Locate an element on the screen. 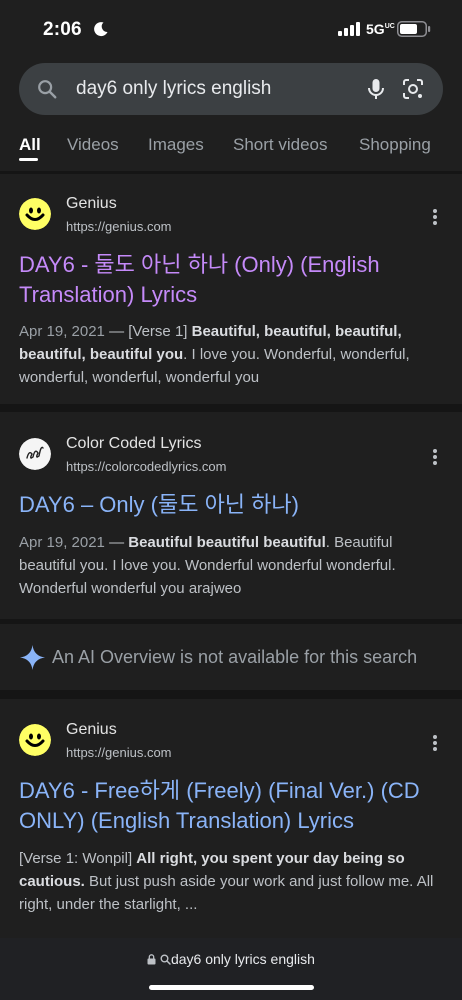 This screenshot has width=462, height=1000. status-time: 2:06 is located at coordinates (62, 29).